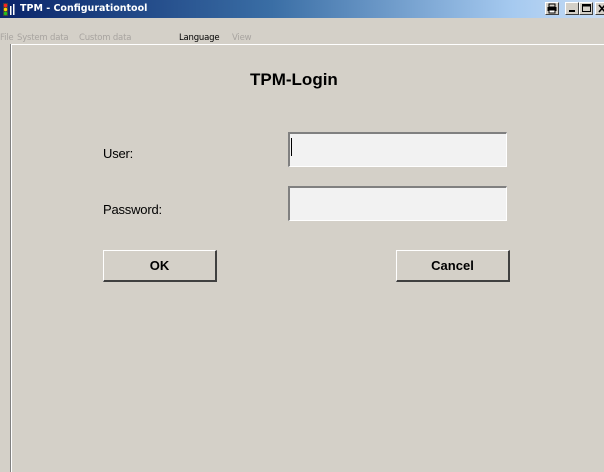  Describe the element at coordinates (160, 266) in the screenshot. I see `ok-button: OK` at that location.